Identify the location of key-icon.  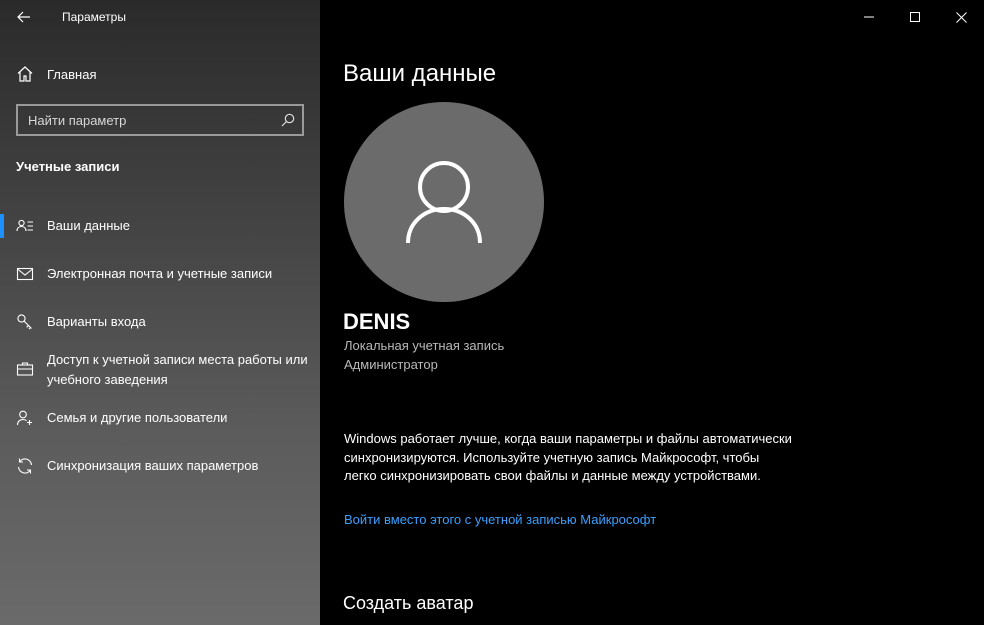
(24, 322).